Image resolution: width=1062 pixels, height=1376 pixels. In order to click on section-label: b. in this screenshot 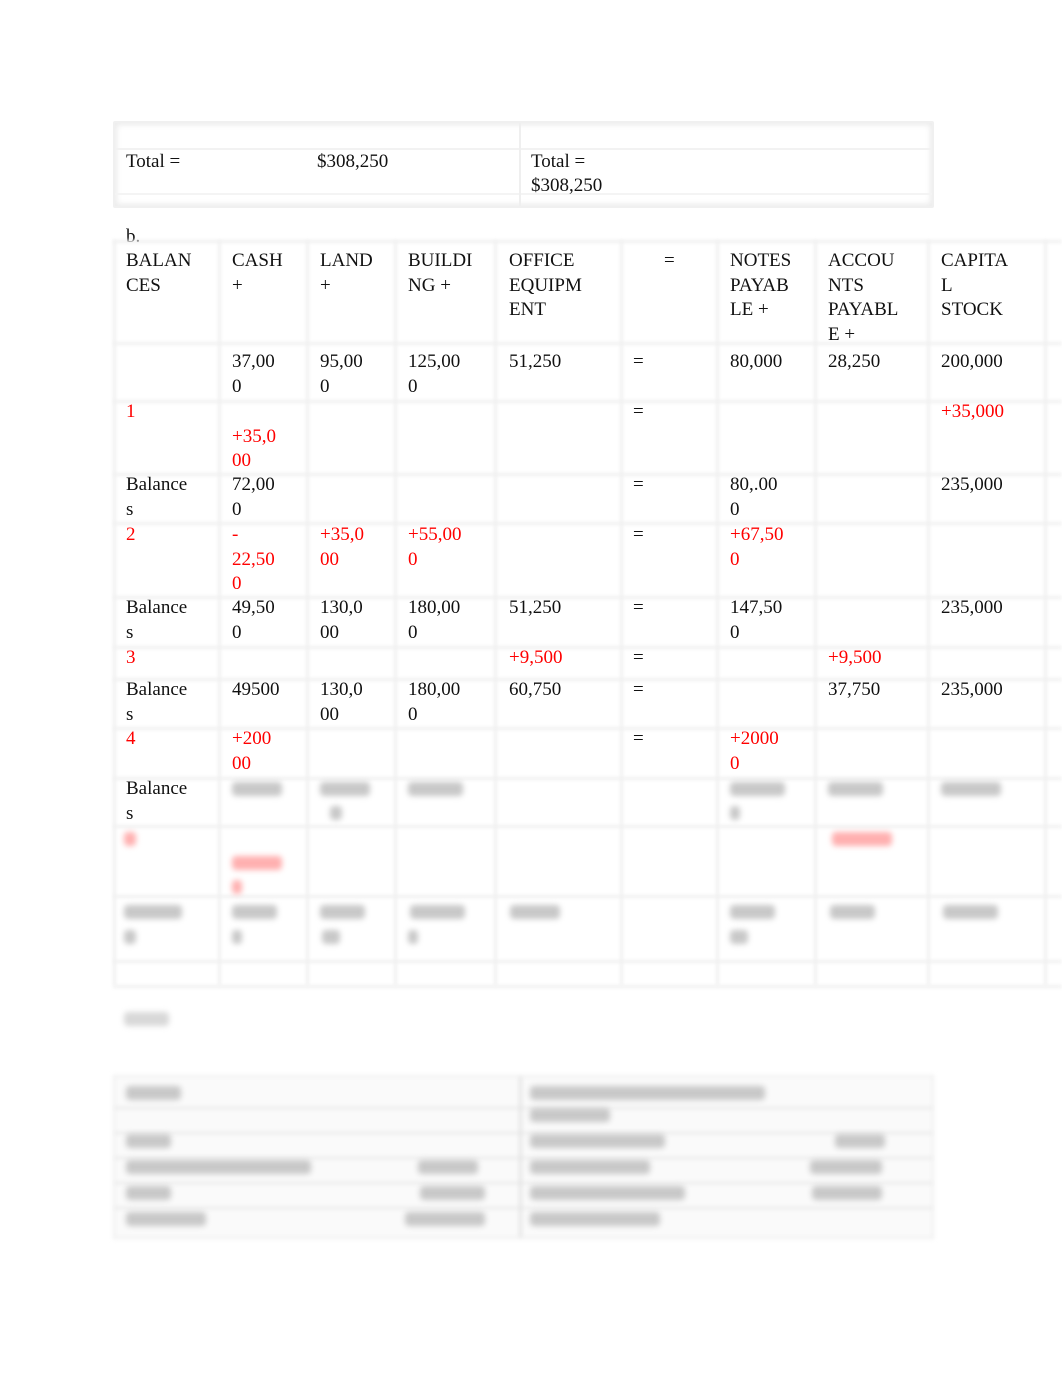, I will do `click(133, 236)`.